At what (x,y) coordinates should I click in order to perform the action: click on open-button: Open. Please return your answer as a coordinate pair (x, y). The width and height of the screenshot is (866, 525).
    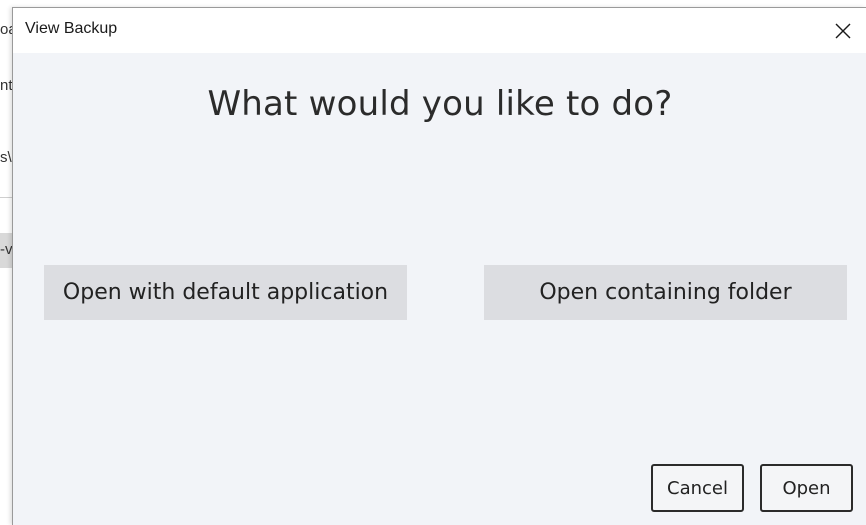
    Looking at the image, I should click on (806, 488).